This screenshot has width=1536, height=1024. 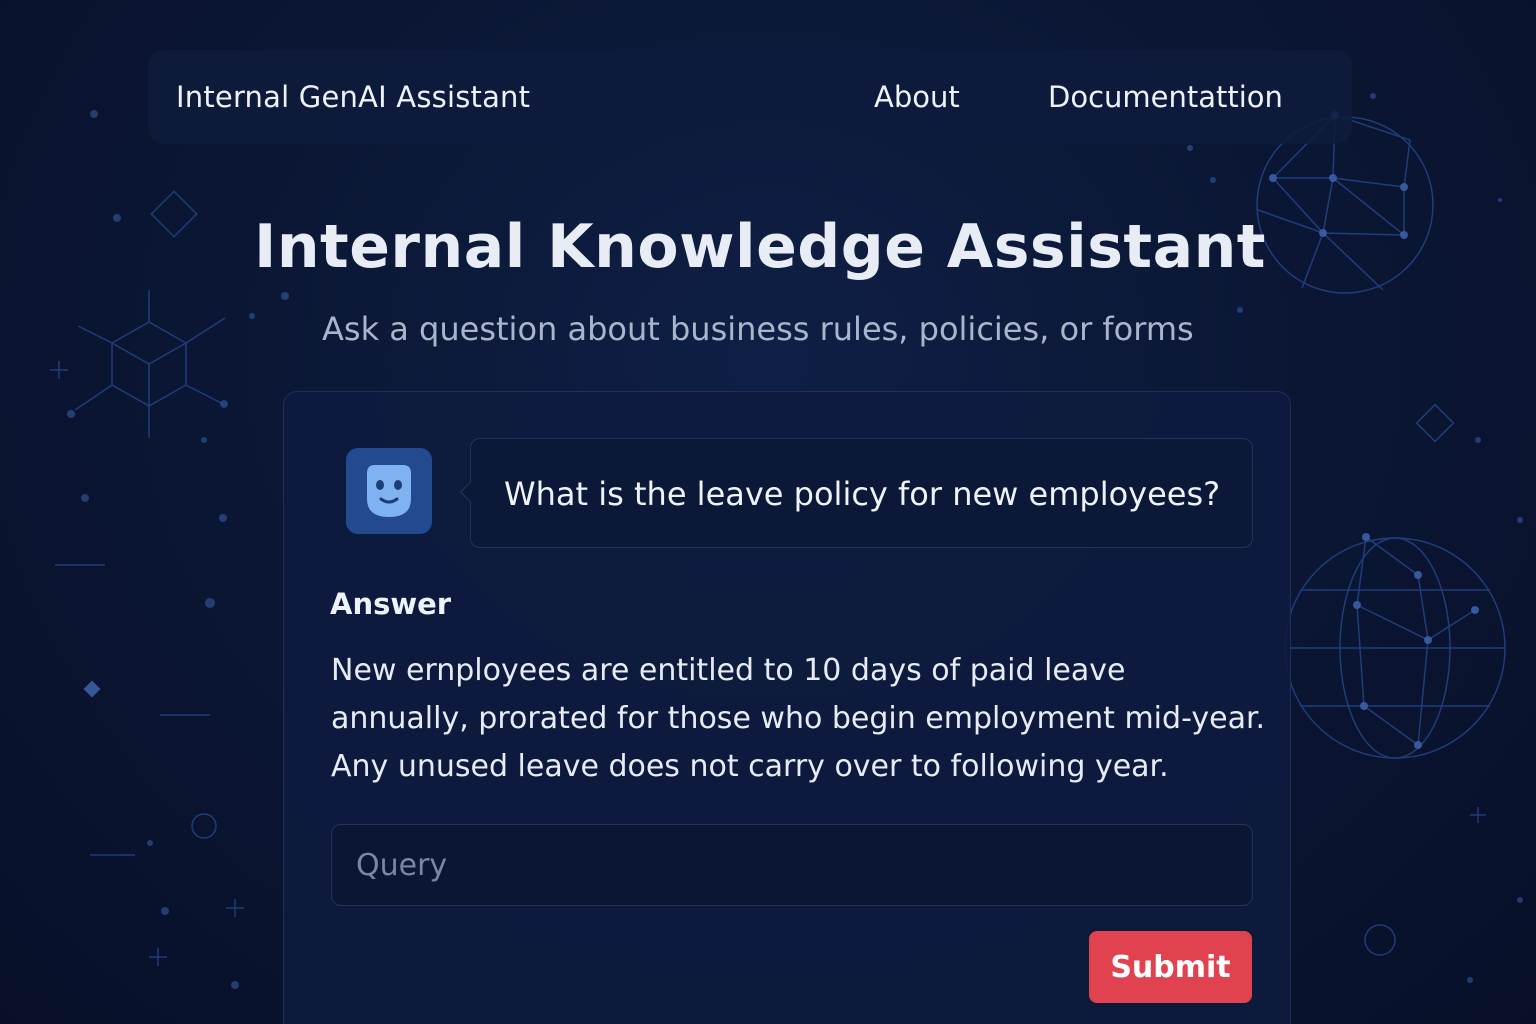 I want to click on diamond-shape-right, so click(x=1435, y=423).